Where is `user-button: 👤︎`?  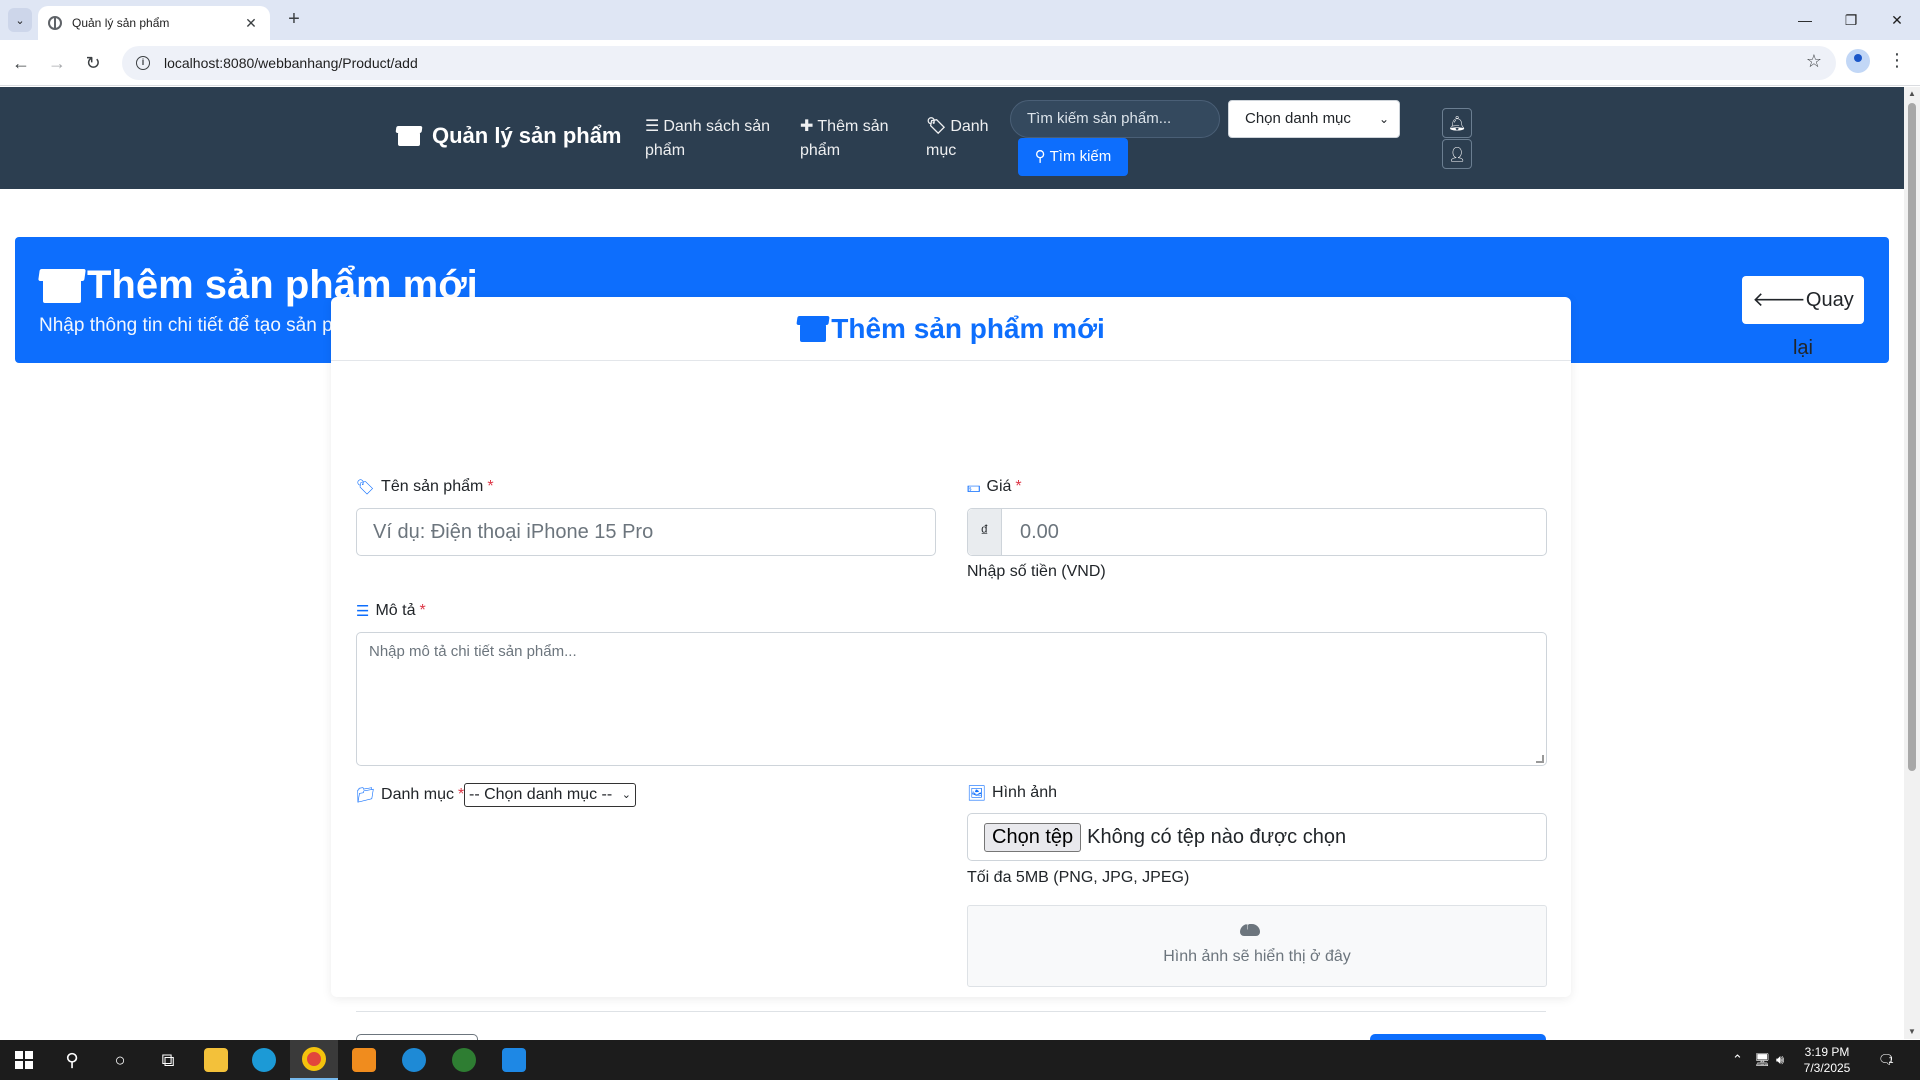
user-button: 👤︎ is located at coordinates (1457, 154).